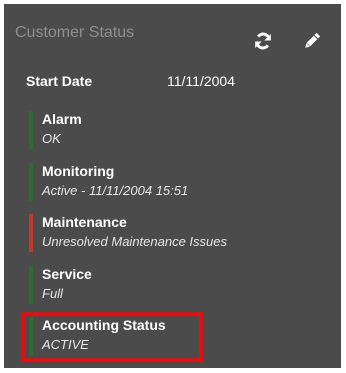 The image size is (346, 373). I want to click on status-value: Full, so click(52, 293).